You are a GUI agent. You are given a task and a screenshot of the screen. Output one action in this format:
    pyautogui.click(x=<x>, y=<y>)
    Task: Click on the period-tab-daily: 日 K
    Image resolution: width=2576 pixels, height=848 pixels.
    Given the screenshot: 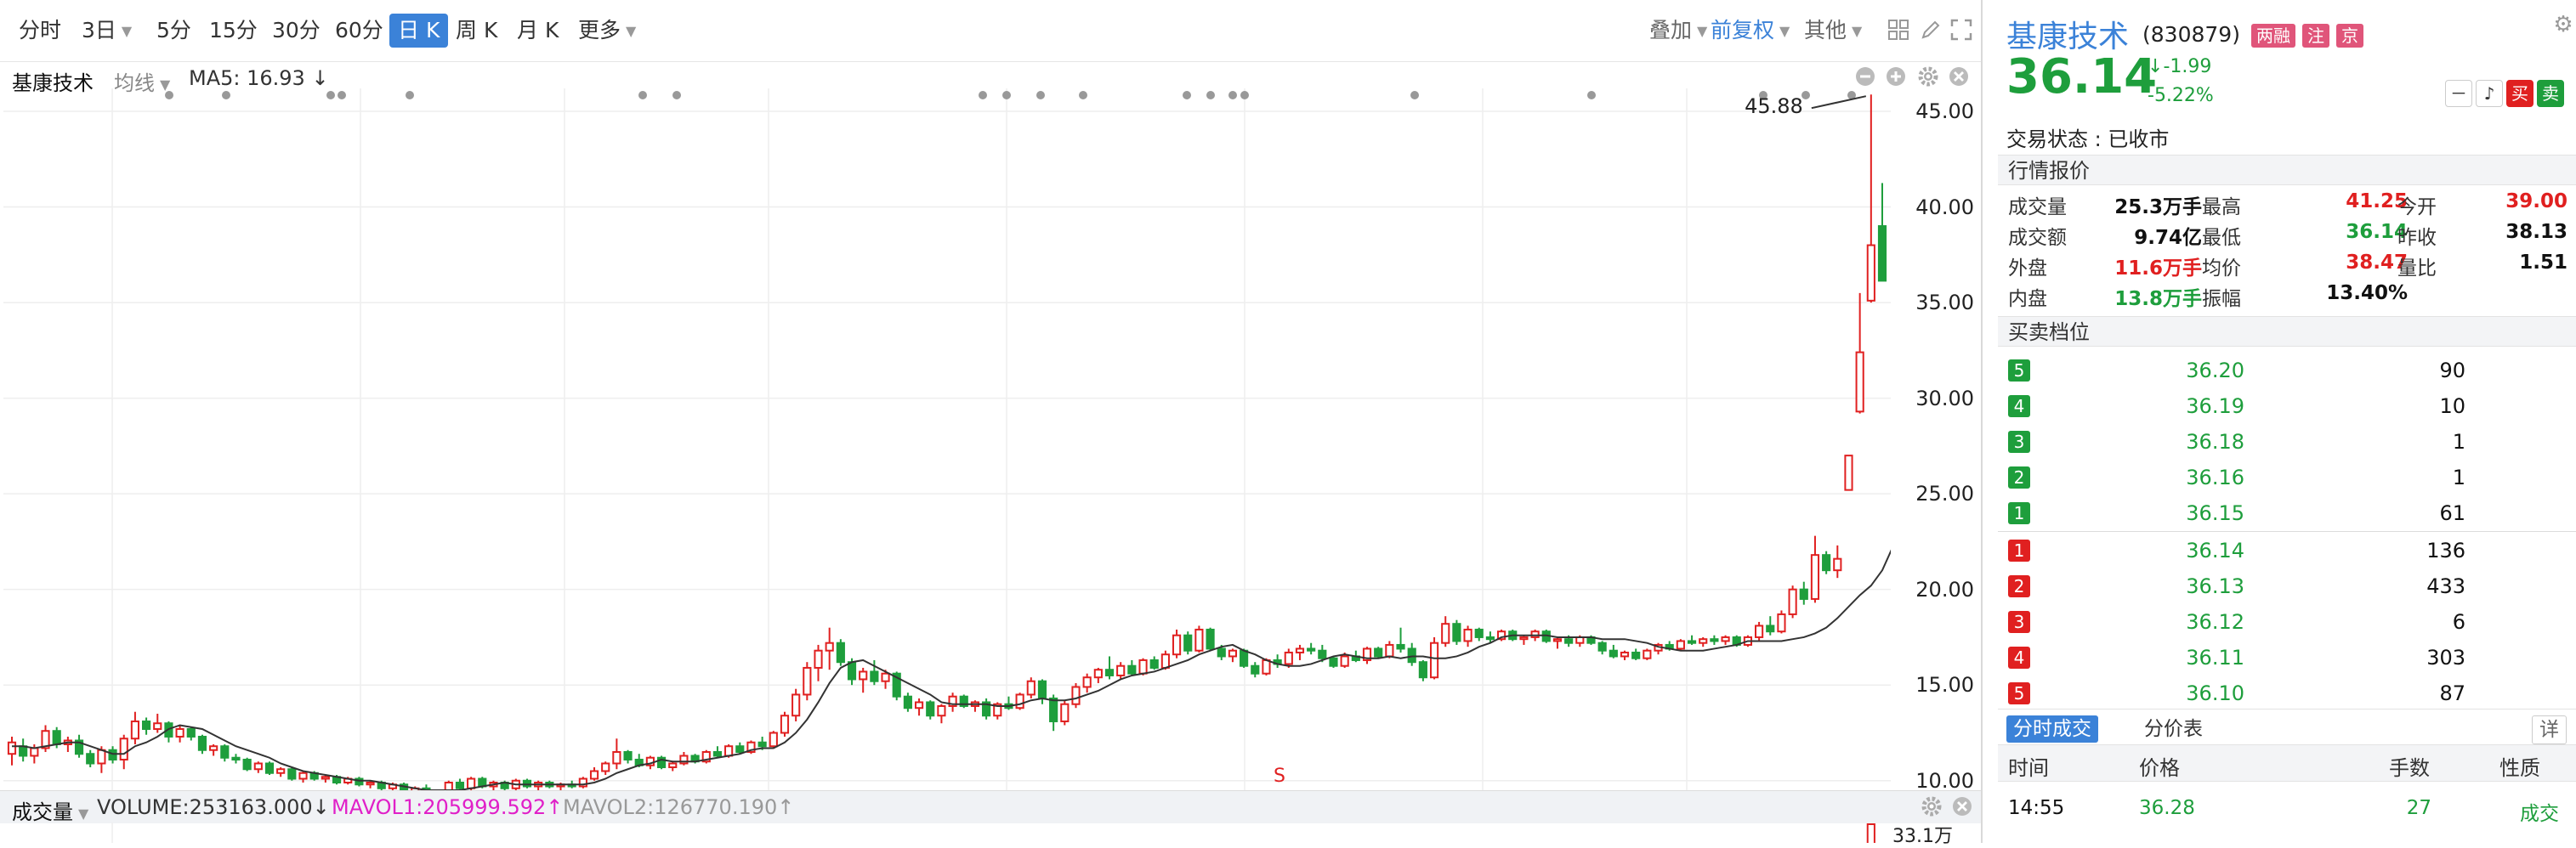 What is the action you would take?
    pyautogui.click(x=419, y=31)
    